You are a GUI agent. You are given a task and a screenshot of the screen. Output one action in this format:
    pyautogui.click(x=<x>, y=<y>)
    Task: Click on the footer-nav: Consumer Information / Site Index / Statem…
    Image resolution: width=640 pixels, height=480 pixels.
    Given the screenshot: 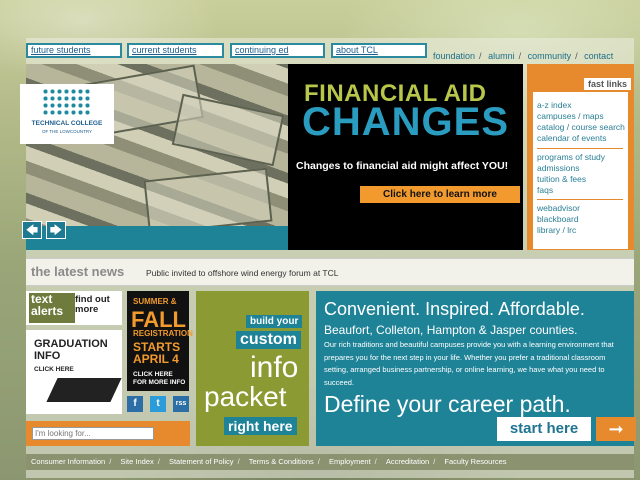 What is the action you would take?
    pyautogui.click(x=330, y=462)
    